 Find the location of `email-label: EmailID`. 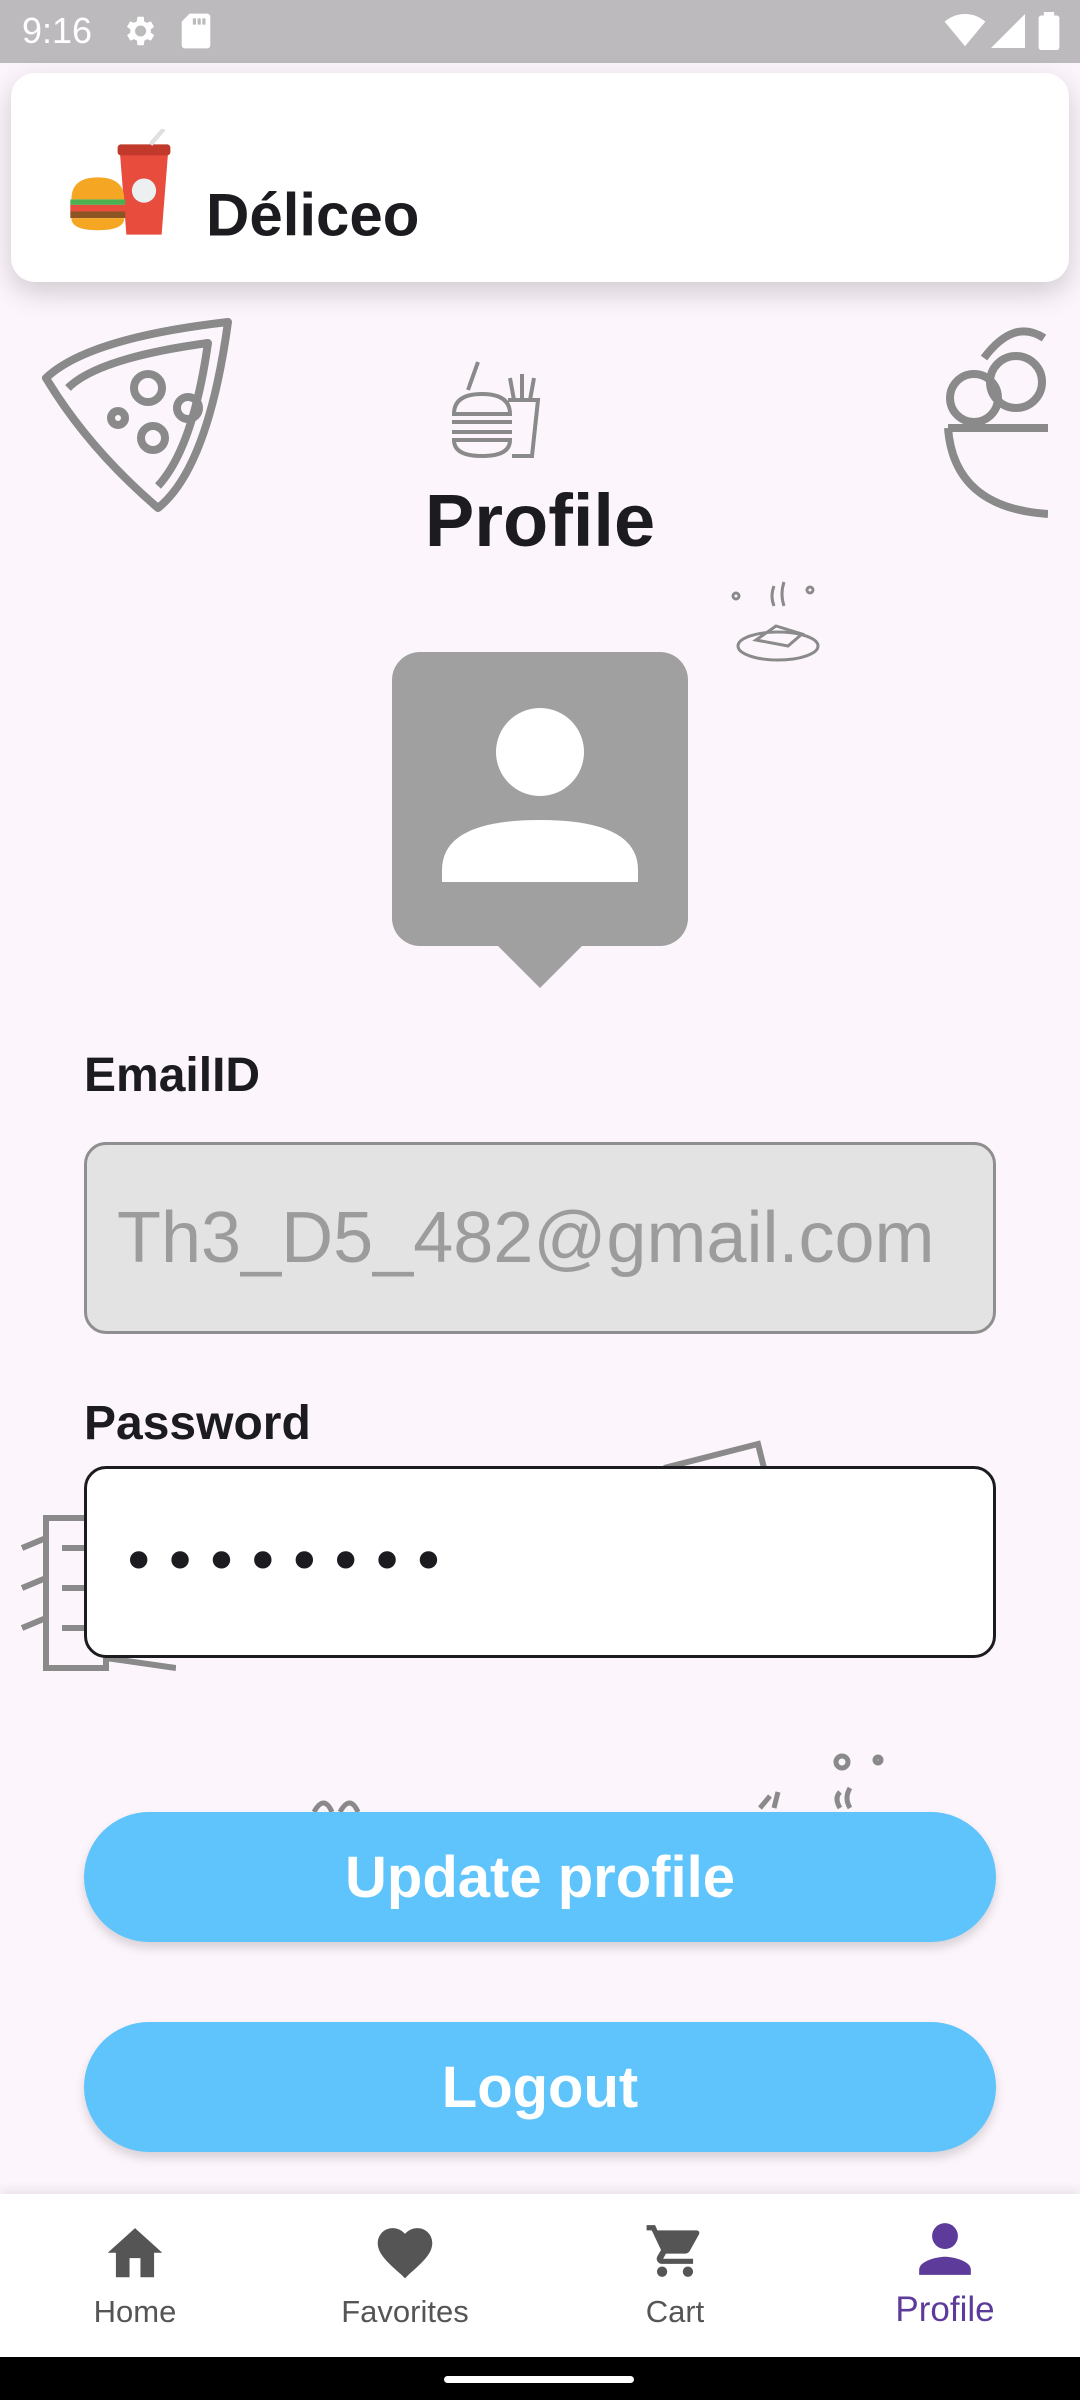

email-label: EmailID is located at coordinates (172, 1075).